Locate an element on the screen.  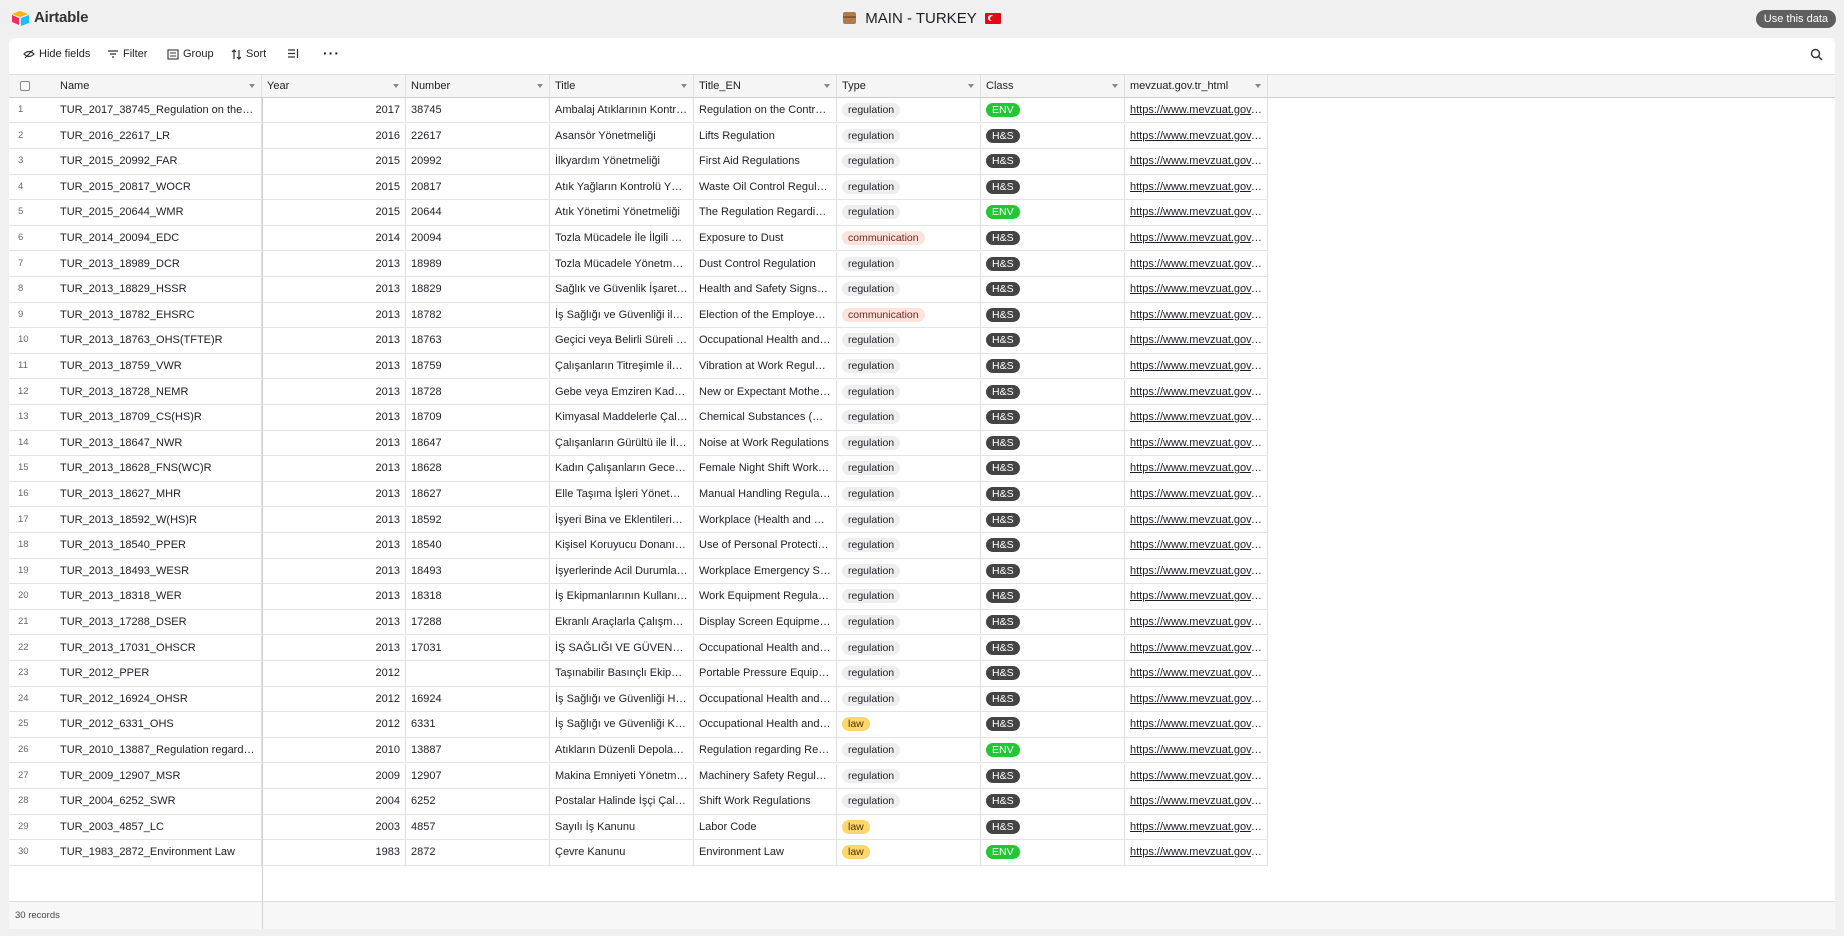
cell-name: TUR_2009_12907_MSR is located at coordinates (158, 775).